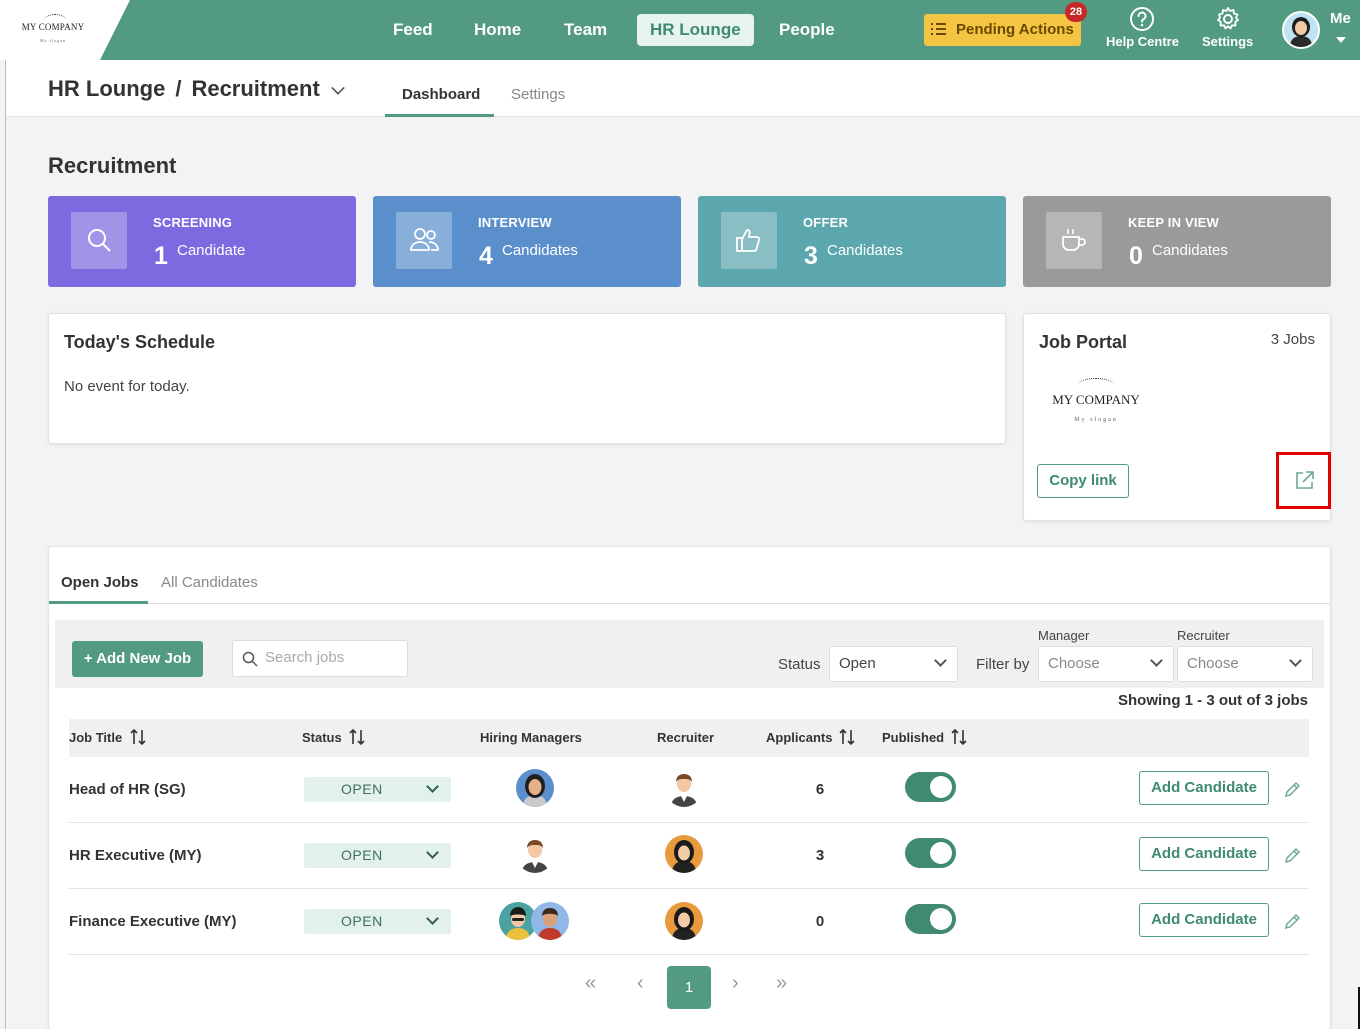  Describe the element at coordinates (1083, 481) in the screenshot. I see `copy-link-button: Copy link` at that location.